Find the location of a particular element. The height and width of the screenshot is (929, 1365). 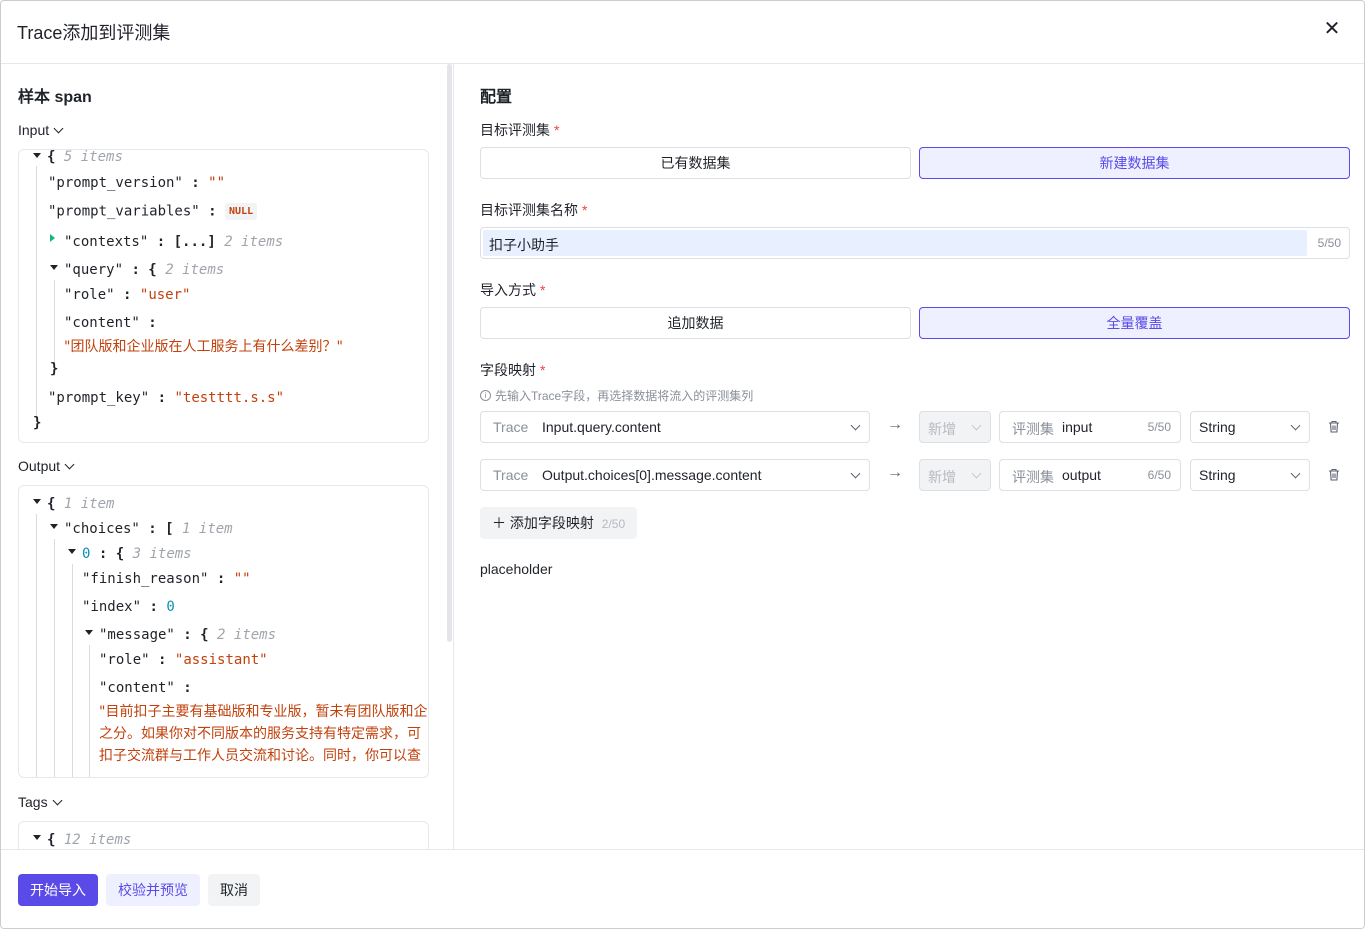

cancel-button: 取消 is located at coordinates (234, 890).